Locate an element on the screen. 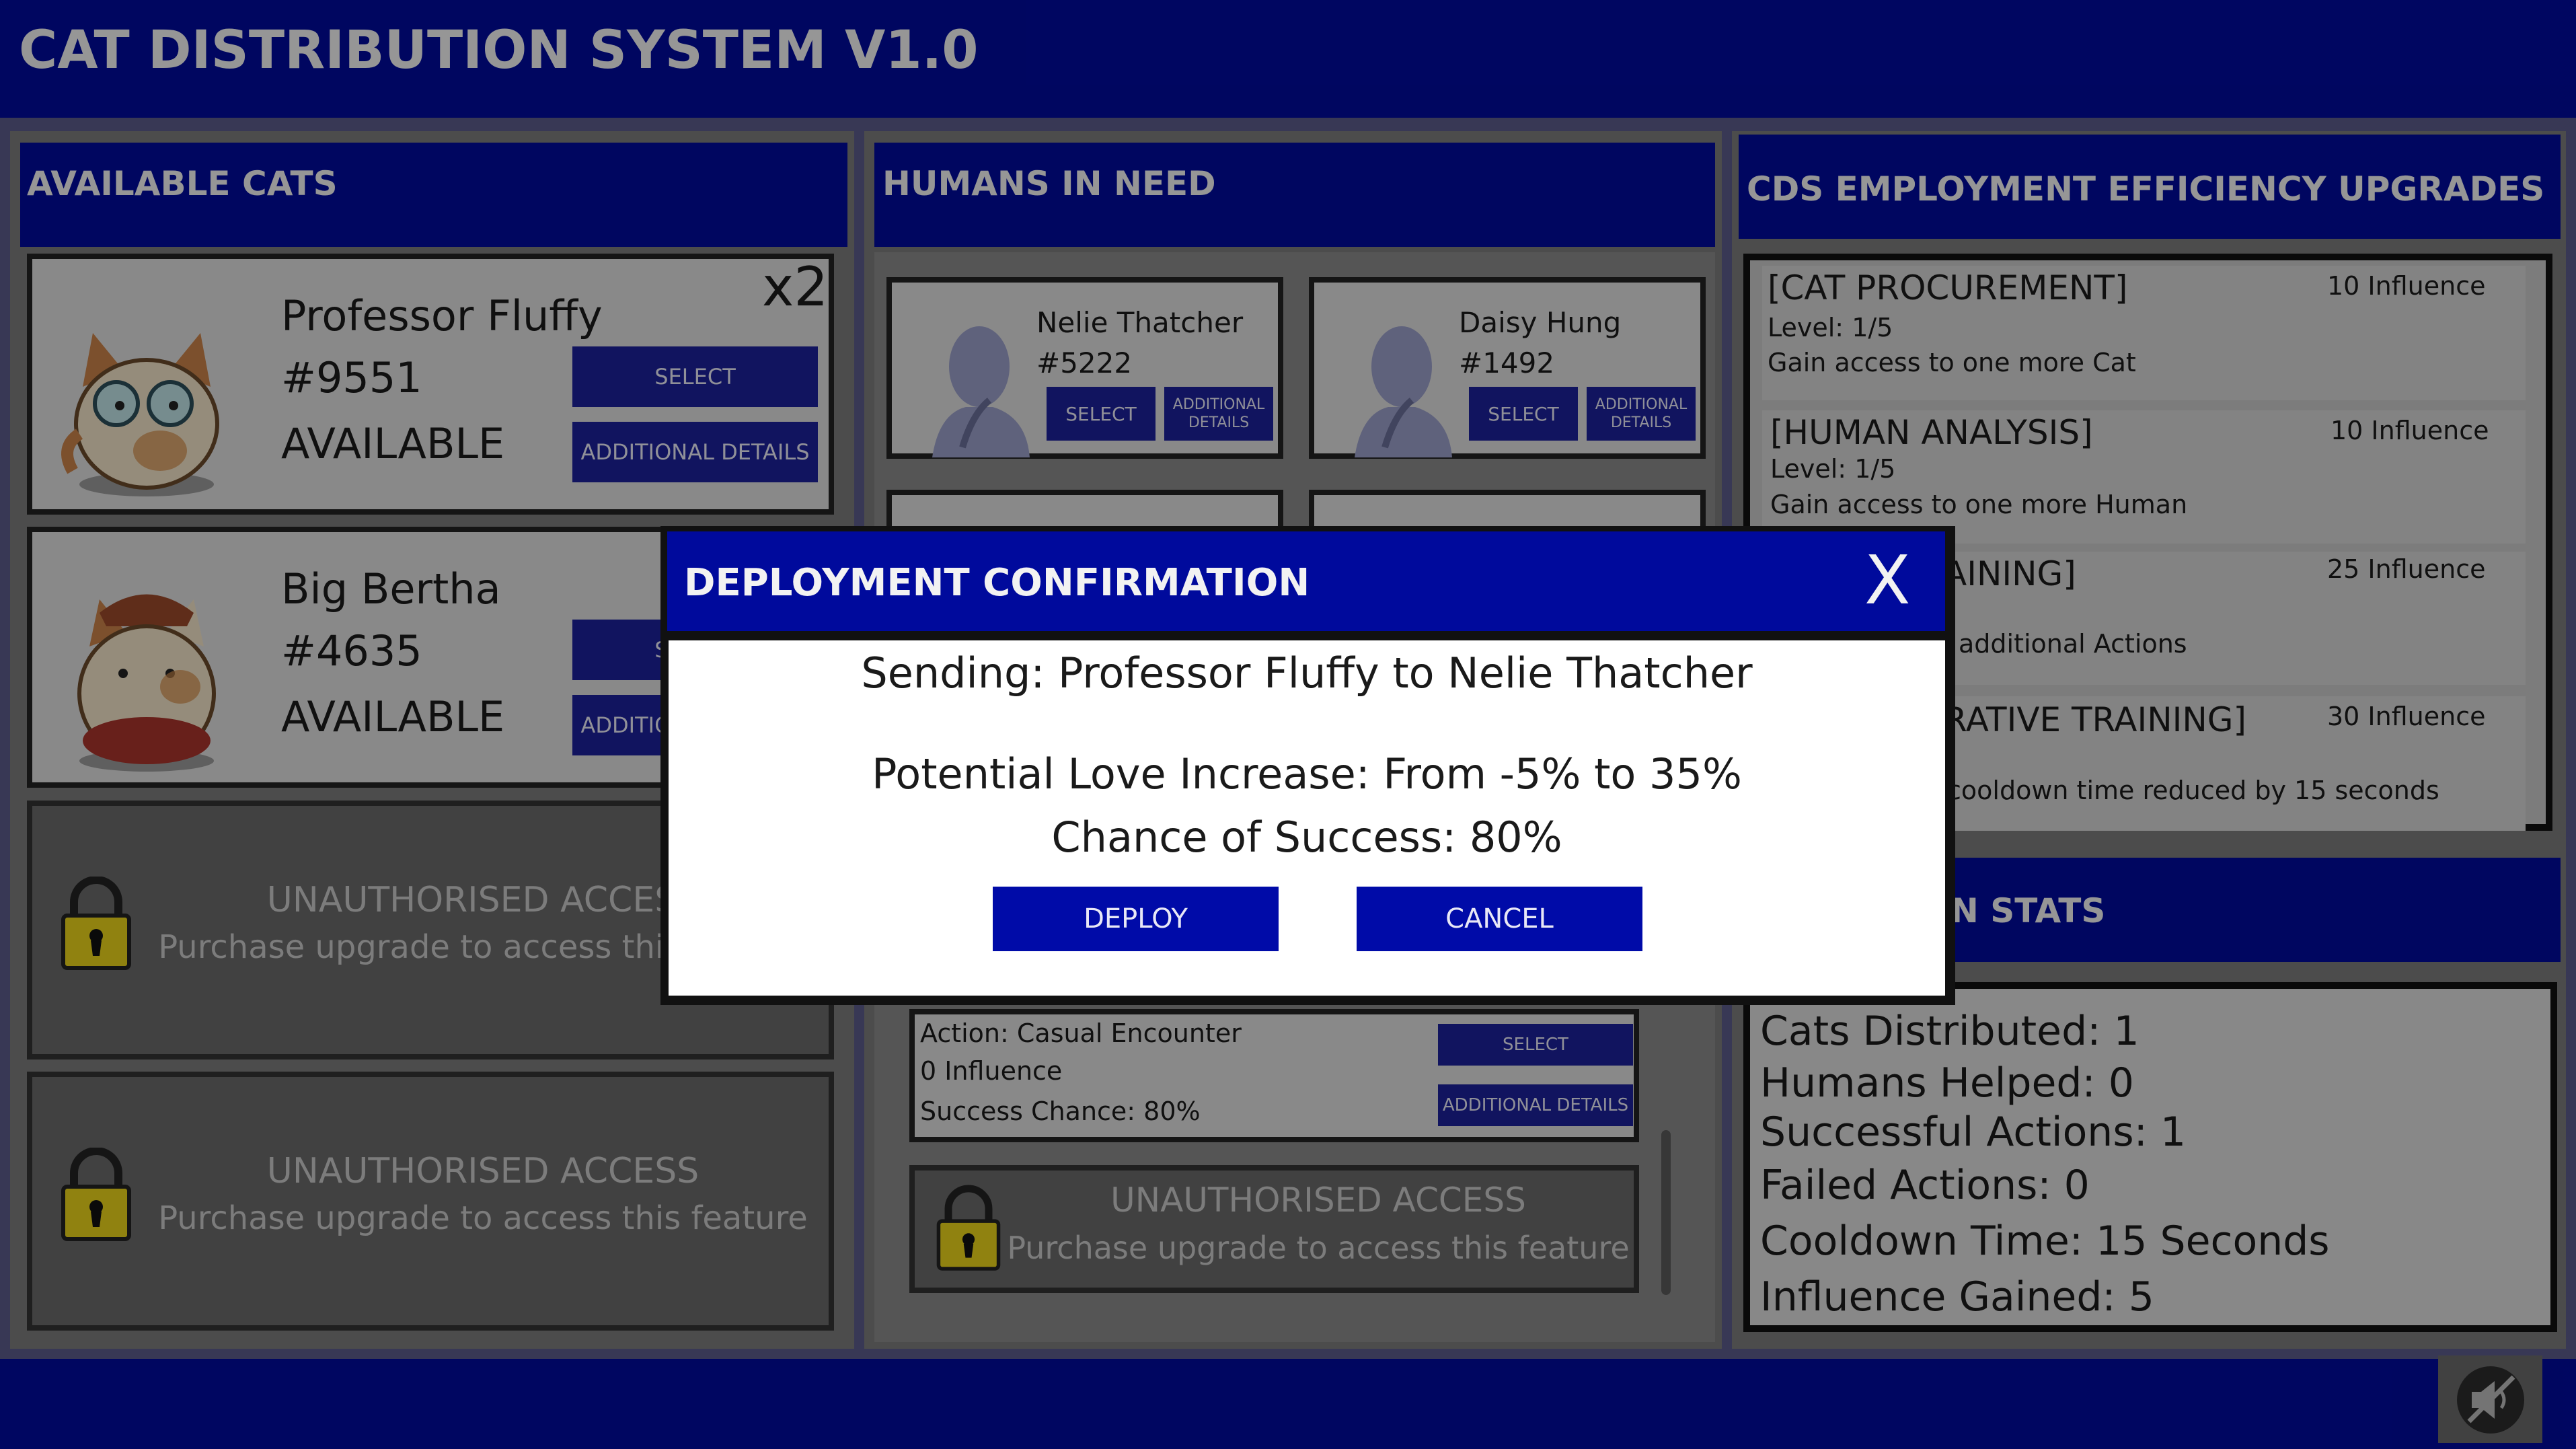  close-icon: X is located at coordinates (1887, 580).